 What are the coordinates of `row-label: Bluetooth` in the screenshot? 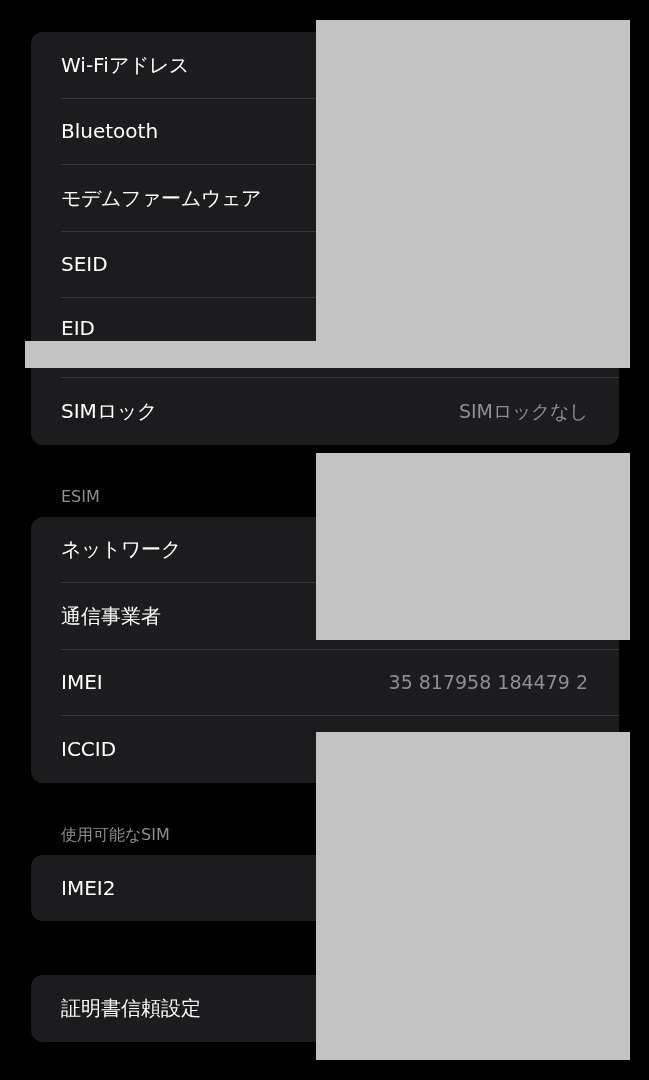 It's located at (110, 132).